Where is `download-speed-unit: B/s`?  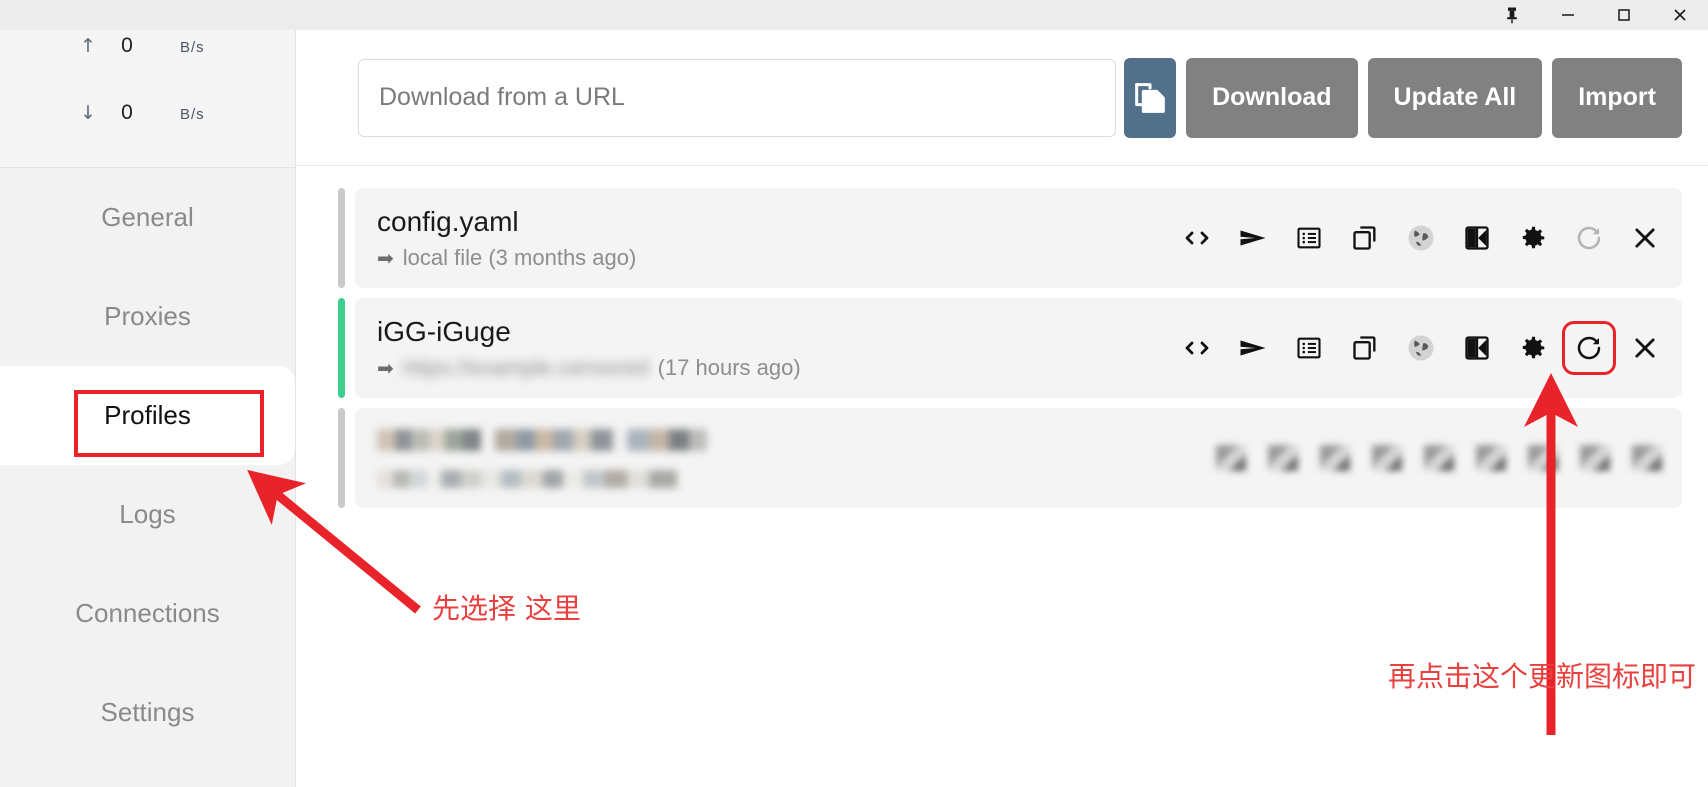
download-speed-unit: B/s is located at coordinates (192, 114).